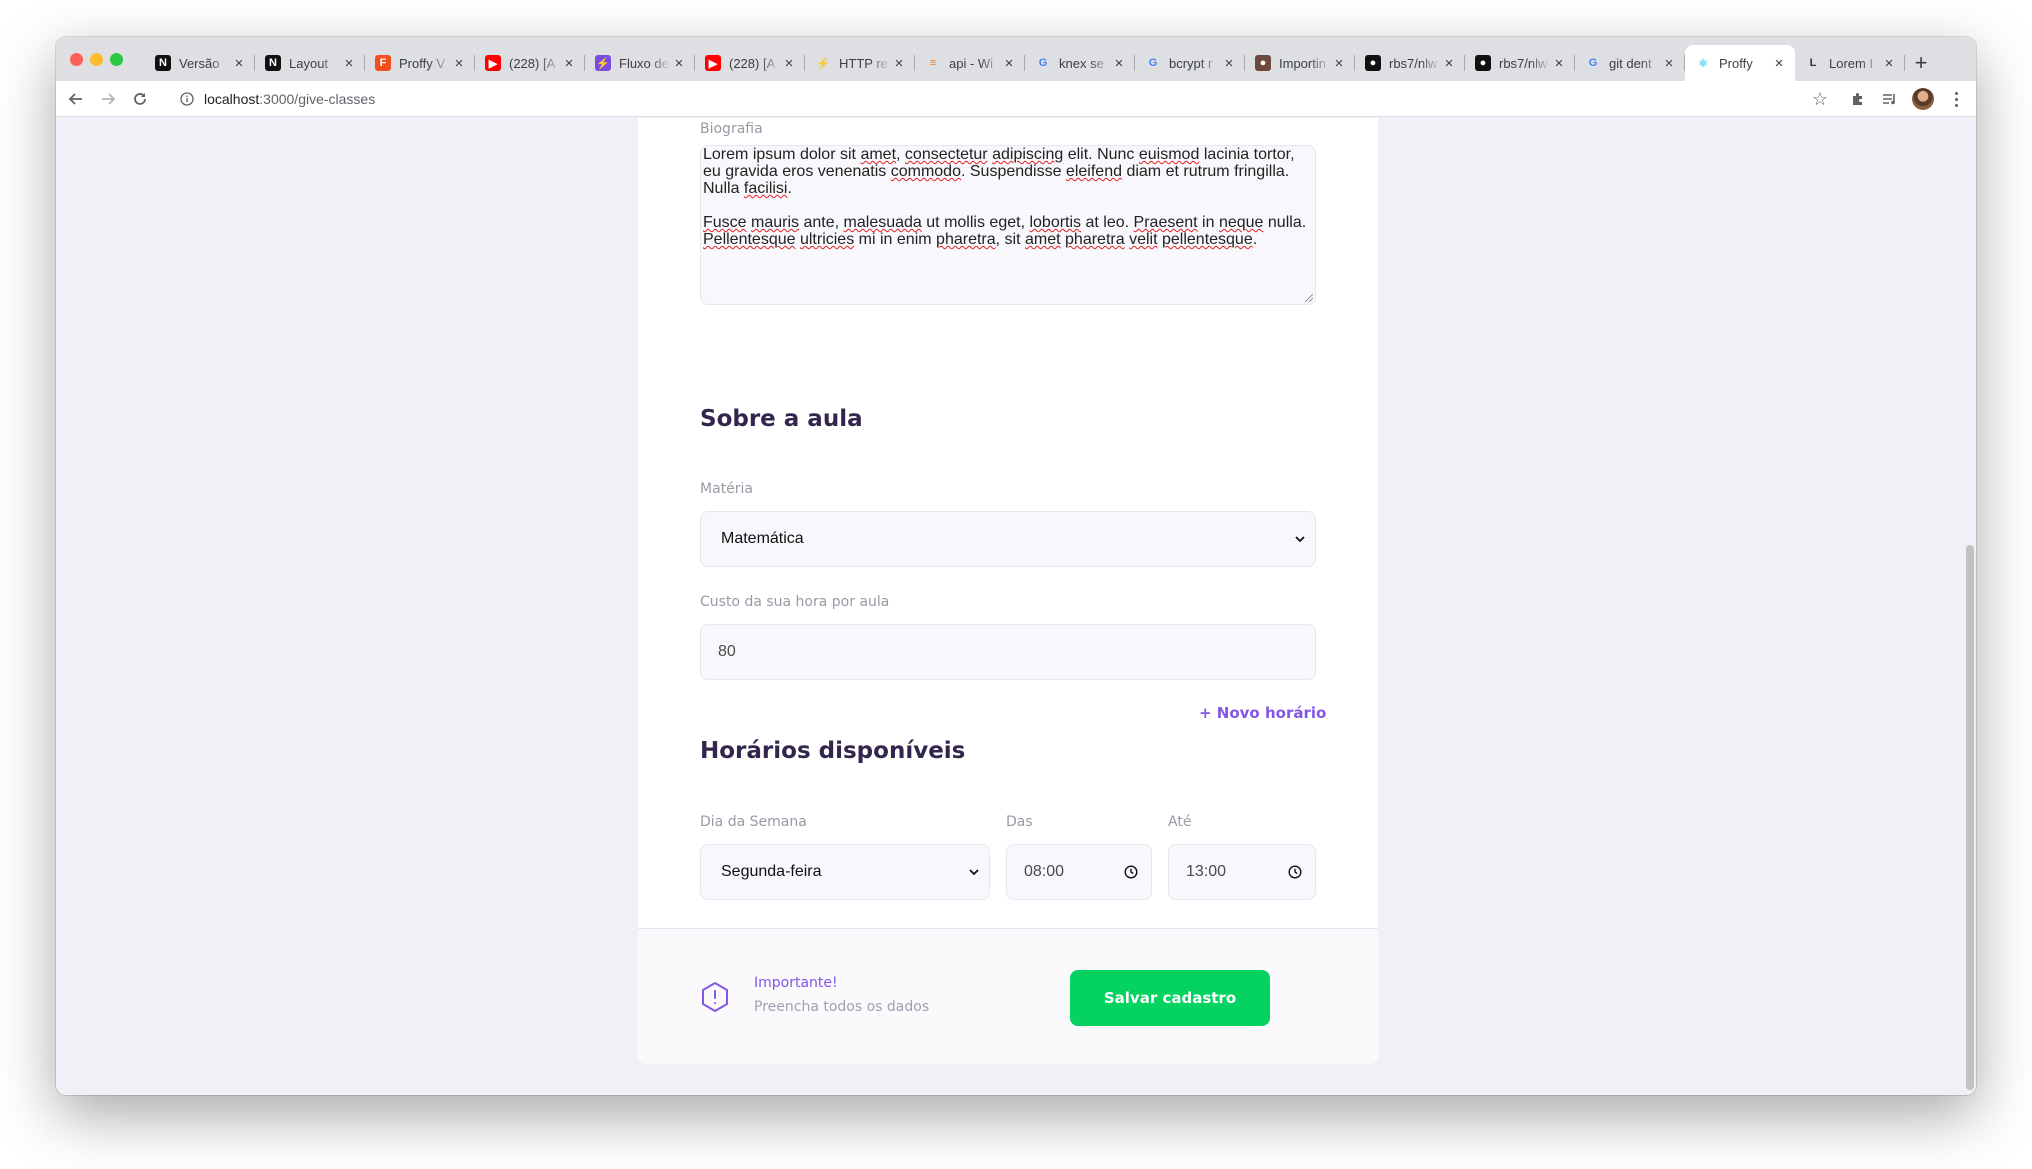 The image size is (2032, 1169). What do you see at coordinates (1921, 63) in the screenshot?
I see `new-tab-plus-icon: +` at bounding box center [1921, 63].